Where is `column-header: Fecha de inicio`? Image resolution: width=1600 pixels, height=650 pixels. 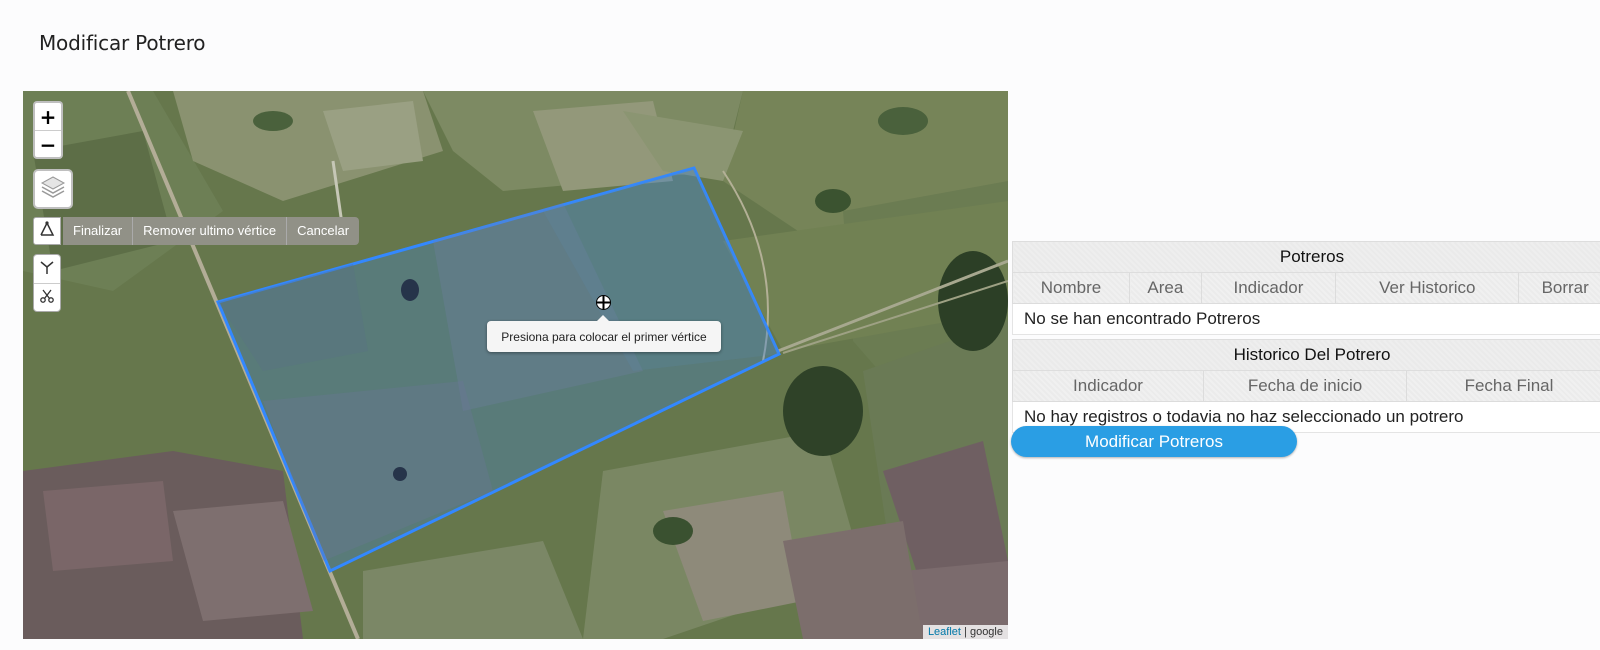 column-header: Fecha de inicio is located at coordinates (1305, 386).